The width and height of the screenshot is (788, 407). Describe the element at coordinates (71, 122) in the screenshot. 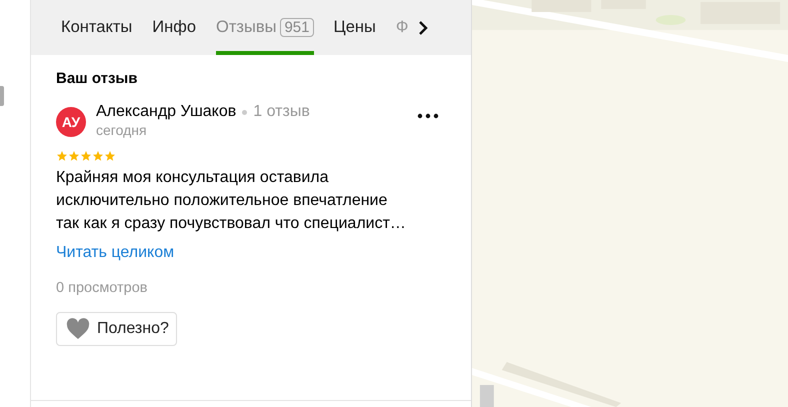

I see `avatar: АУ` at that location.